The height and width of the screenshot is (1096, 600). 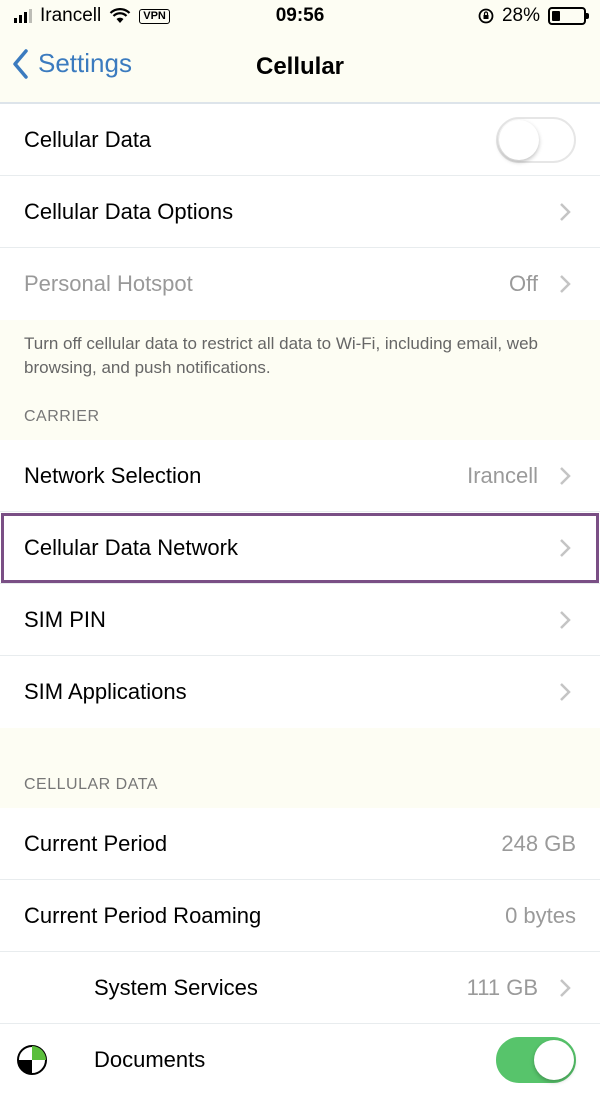 What do you see at coordinates (502, 987) in the screenshot?
I see `system-services-value: 111 GB` at bounding box center [502, 987].